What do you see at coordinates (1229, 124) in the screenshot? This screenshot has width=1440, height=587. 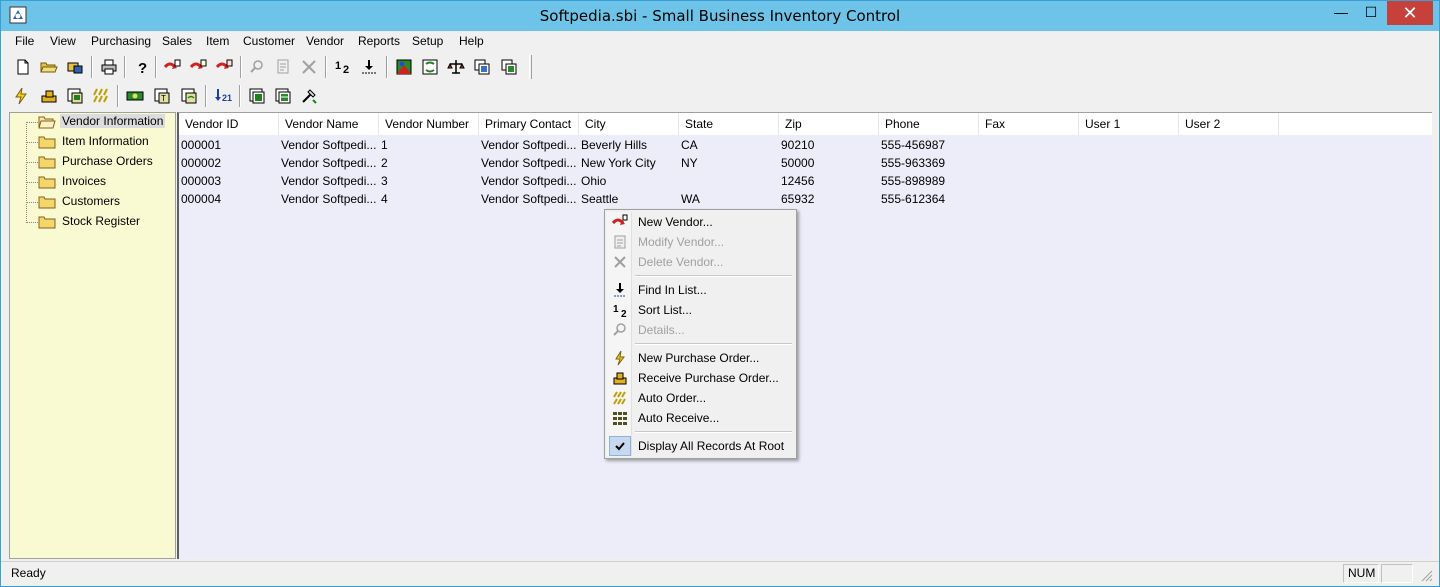 I see `column-header-user-2: User 2` at bounding box center [1229, 124].